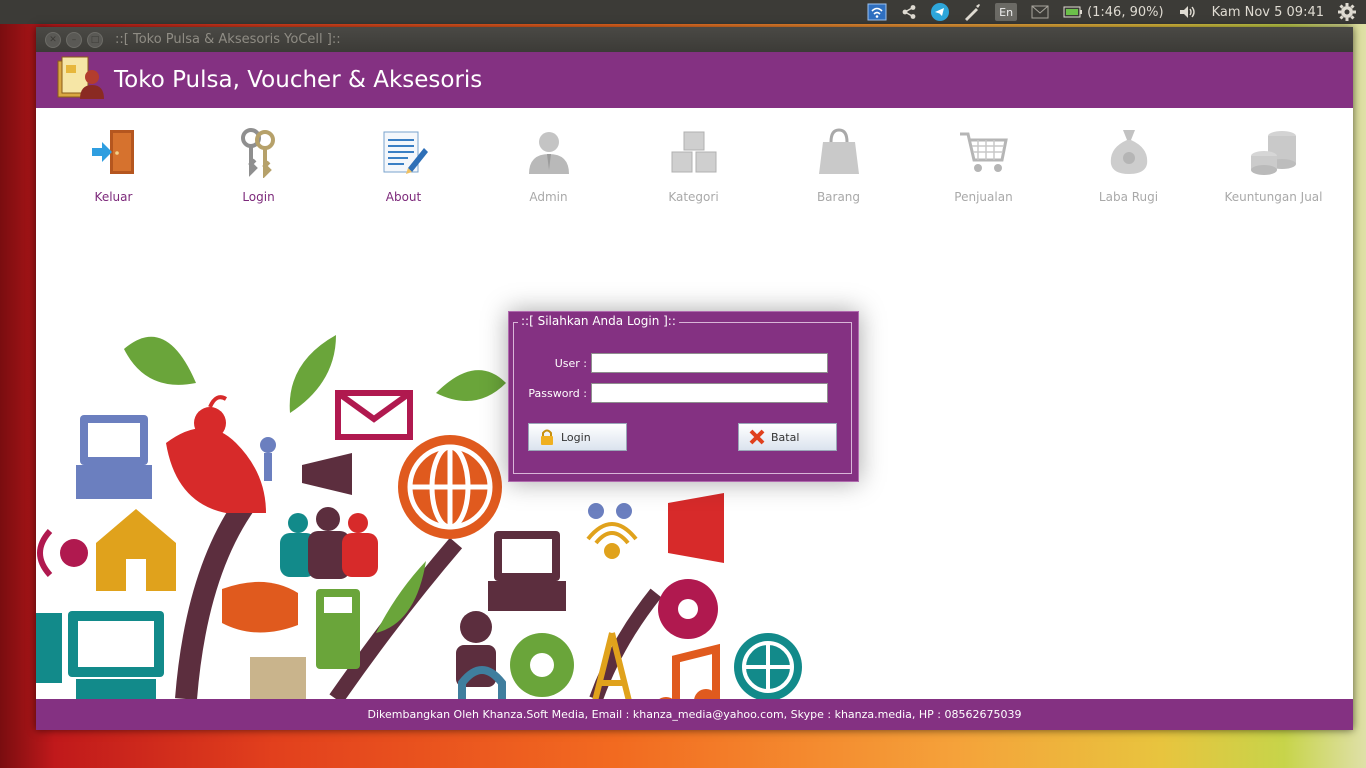  I want to click on login-button: Login, so click(577, 437).